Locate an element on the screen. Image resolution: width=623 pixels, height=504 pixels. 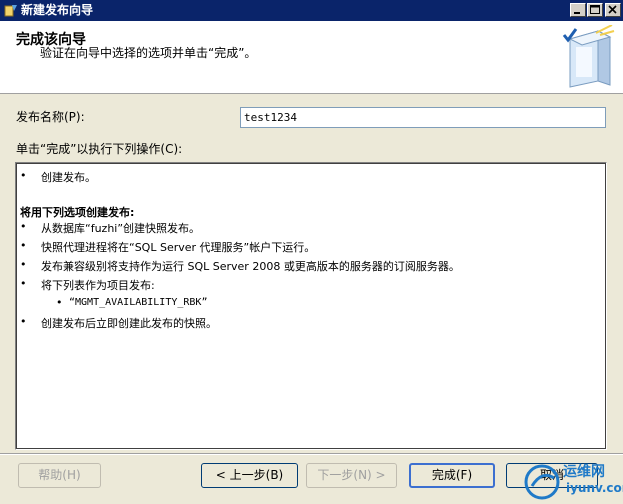
next-button: 下一步(N) > is located at coordinates (351, 475).